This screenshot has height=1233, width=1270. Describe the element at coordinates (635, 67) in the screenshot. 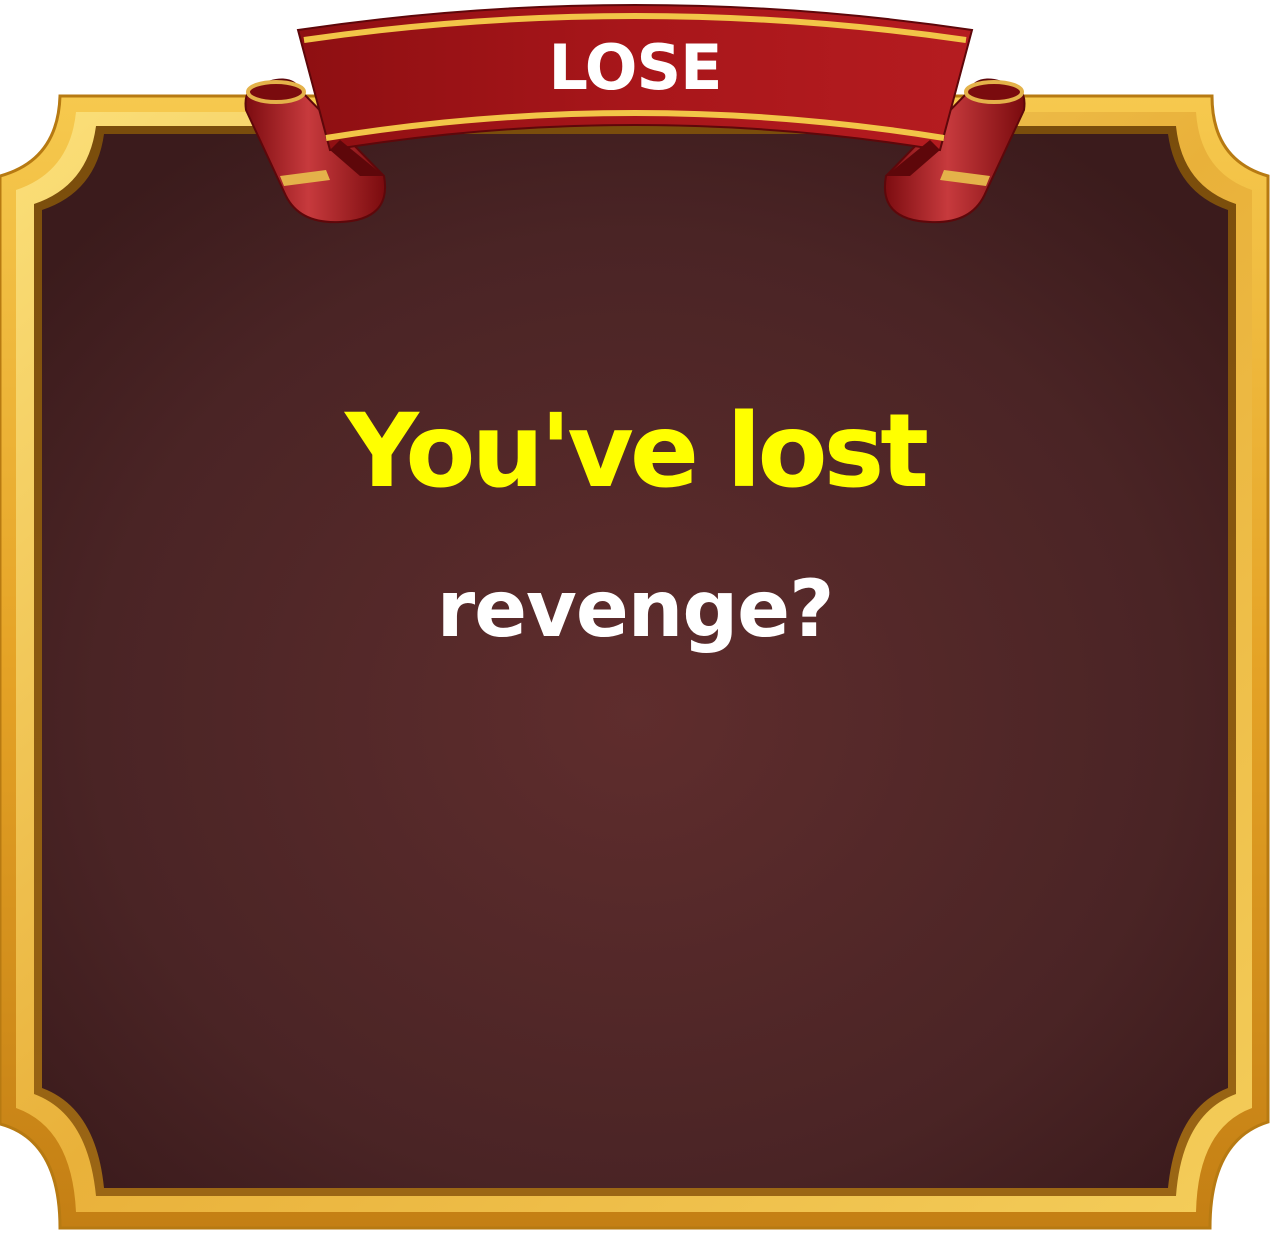

I see `banner-label: LOSE` at that location.